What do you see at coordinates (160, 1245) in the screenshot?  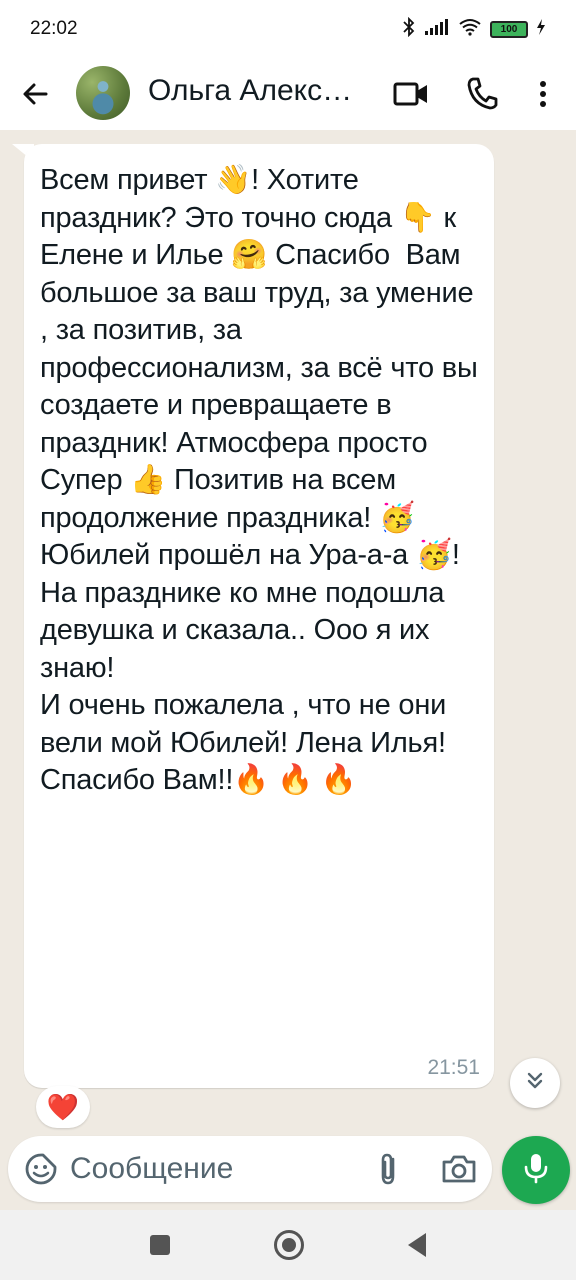 I see `recents-icon` at bounding box center [160, 1245].